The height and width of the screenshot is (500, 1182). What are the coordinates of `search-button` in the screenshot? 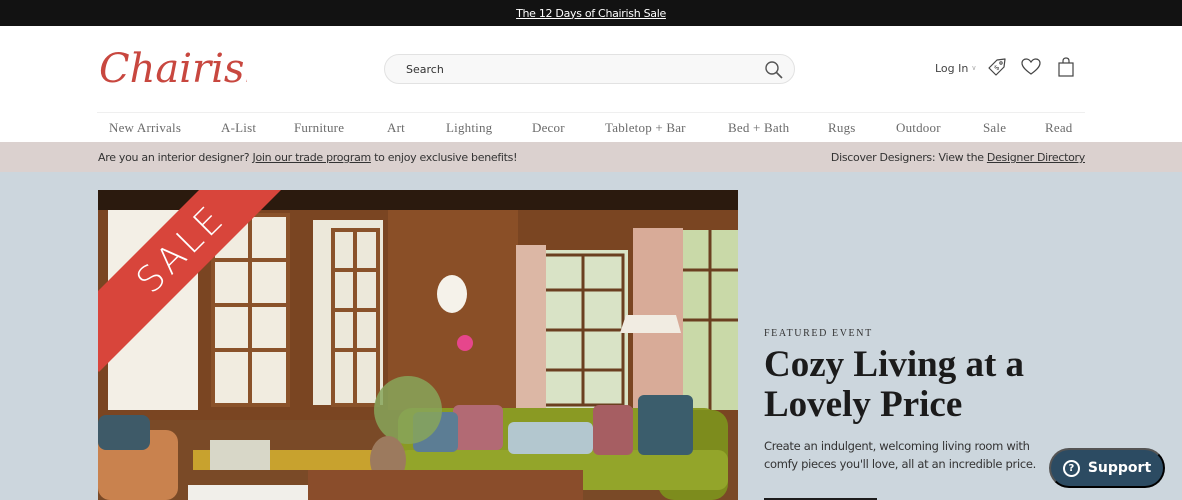 It's located at (774, 70).